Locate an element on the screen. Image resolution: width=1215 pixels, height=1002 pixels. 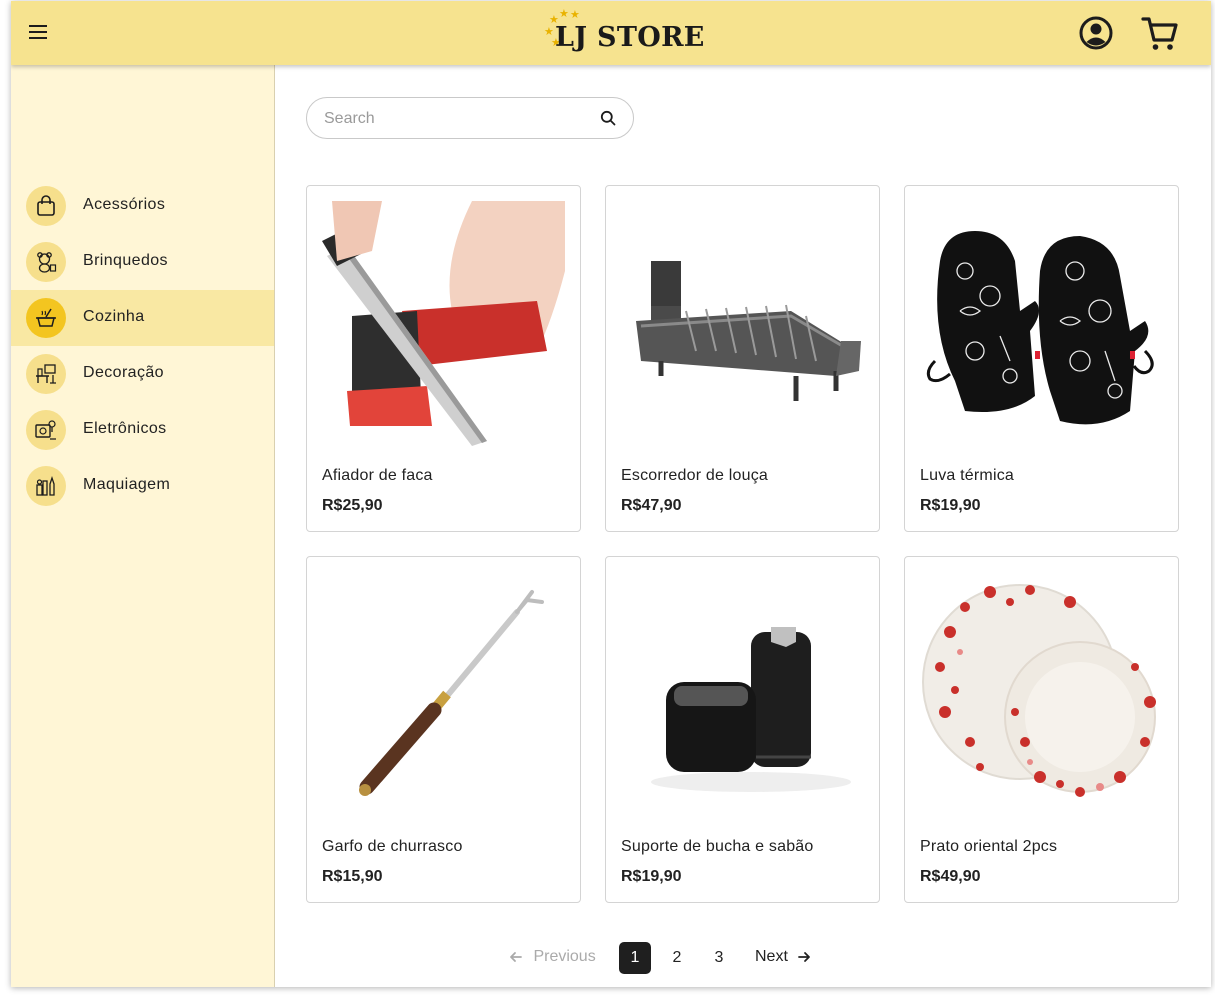
product-card: Escorredor de louça R$47,90 is located at coordinates (742, 358).